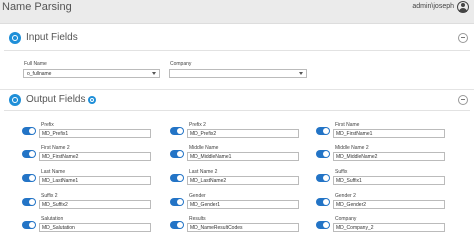 The width and height of the screenshot is (474, 241). Describe the element at coordinates (15, 38) in the screenshot. I see `input-section-icon` at that location.